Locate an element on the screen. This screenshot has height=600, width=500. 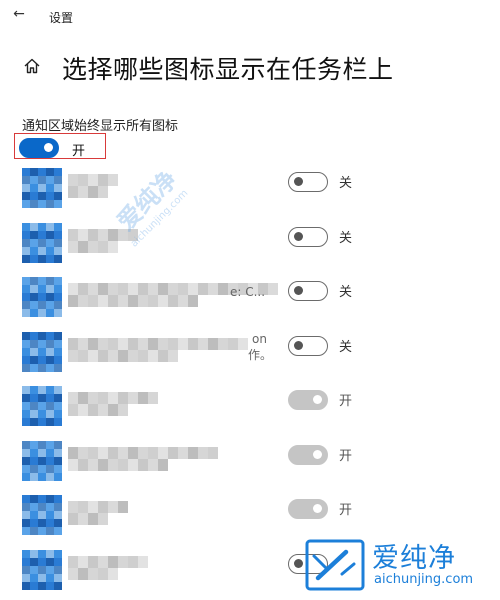
watermark-url: aichunjing.com is located at coordinates (424, 579).